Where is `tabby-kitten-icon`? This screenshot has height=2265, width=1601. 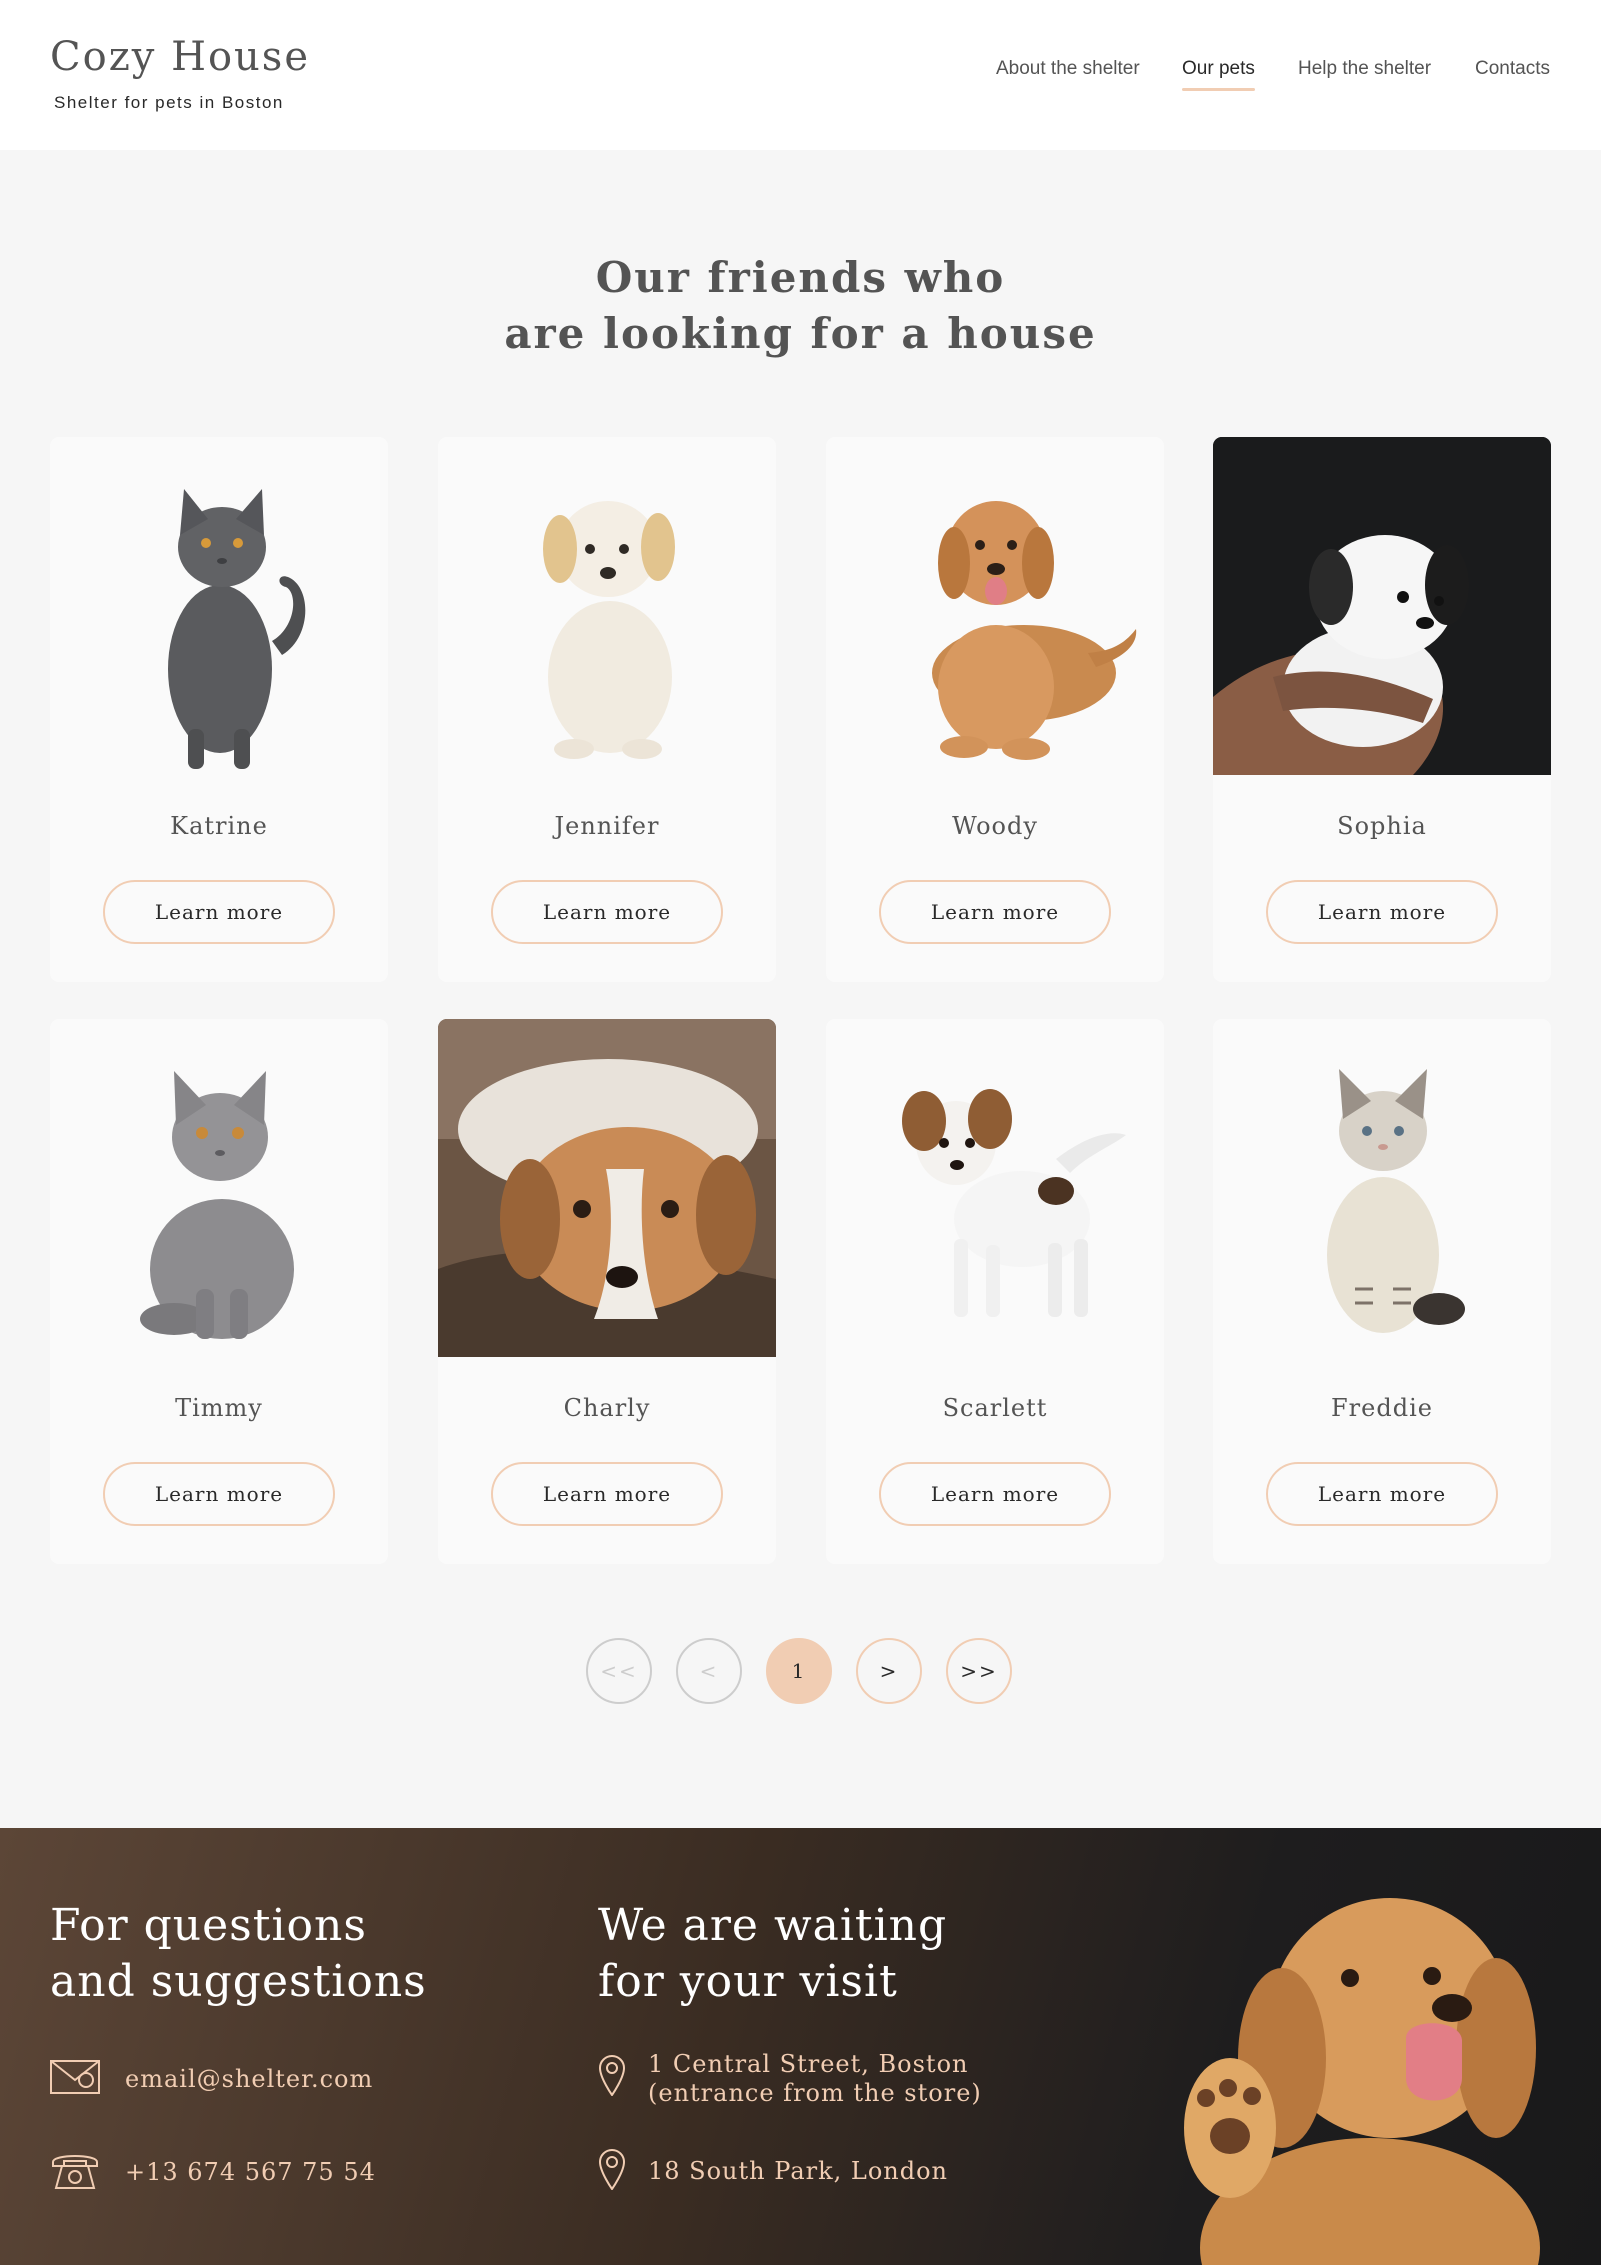
tabby-kitten-icon is located at coordinates (1382, 1188).